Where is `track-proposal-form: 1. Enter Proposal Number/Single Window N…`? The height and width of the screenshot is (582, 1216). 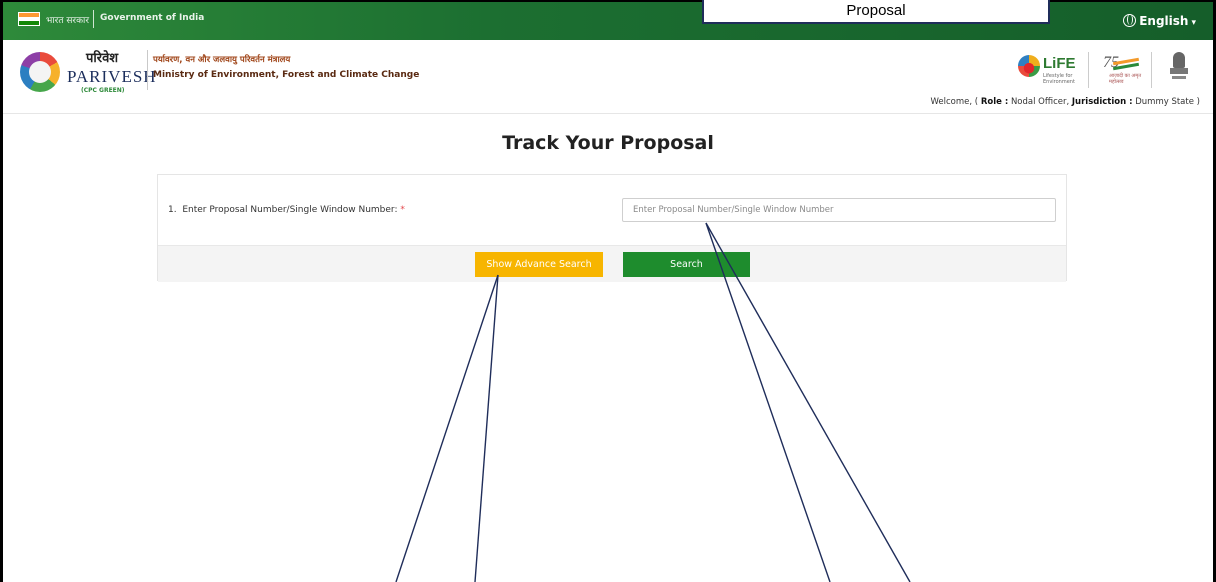
track-proposal-form: 1. Enter Proposal Number/Single Window N… is located at coordinates (612, 228).